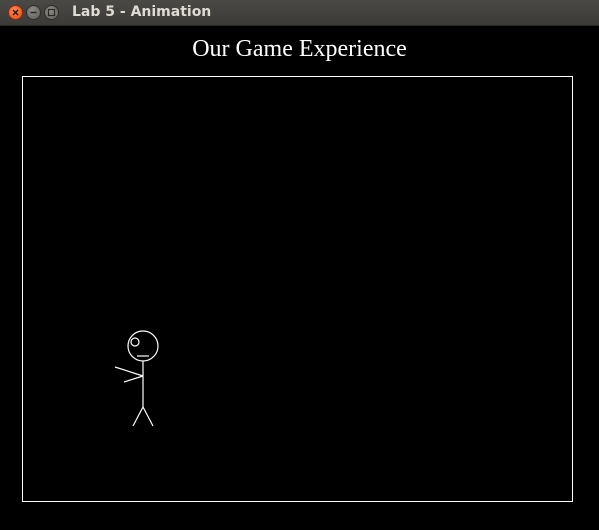 The width and height of the screenshot is (599, 530). I want to click on maximize-icon, so click(51, 12).